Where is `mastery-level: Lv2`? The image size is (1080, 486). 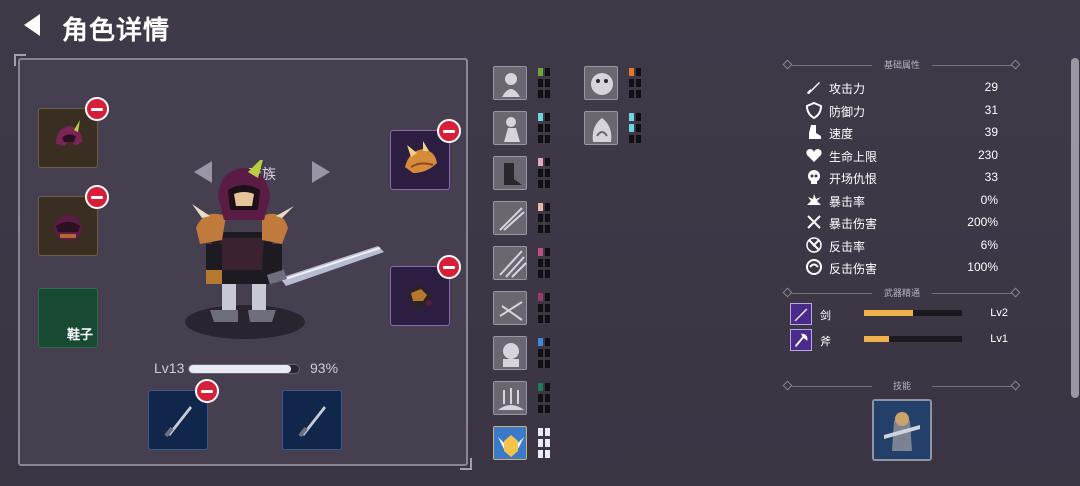 mastery-level: Lv2 is located at coordinates (999, 313).